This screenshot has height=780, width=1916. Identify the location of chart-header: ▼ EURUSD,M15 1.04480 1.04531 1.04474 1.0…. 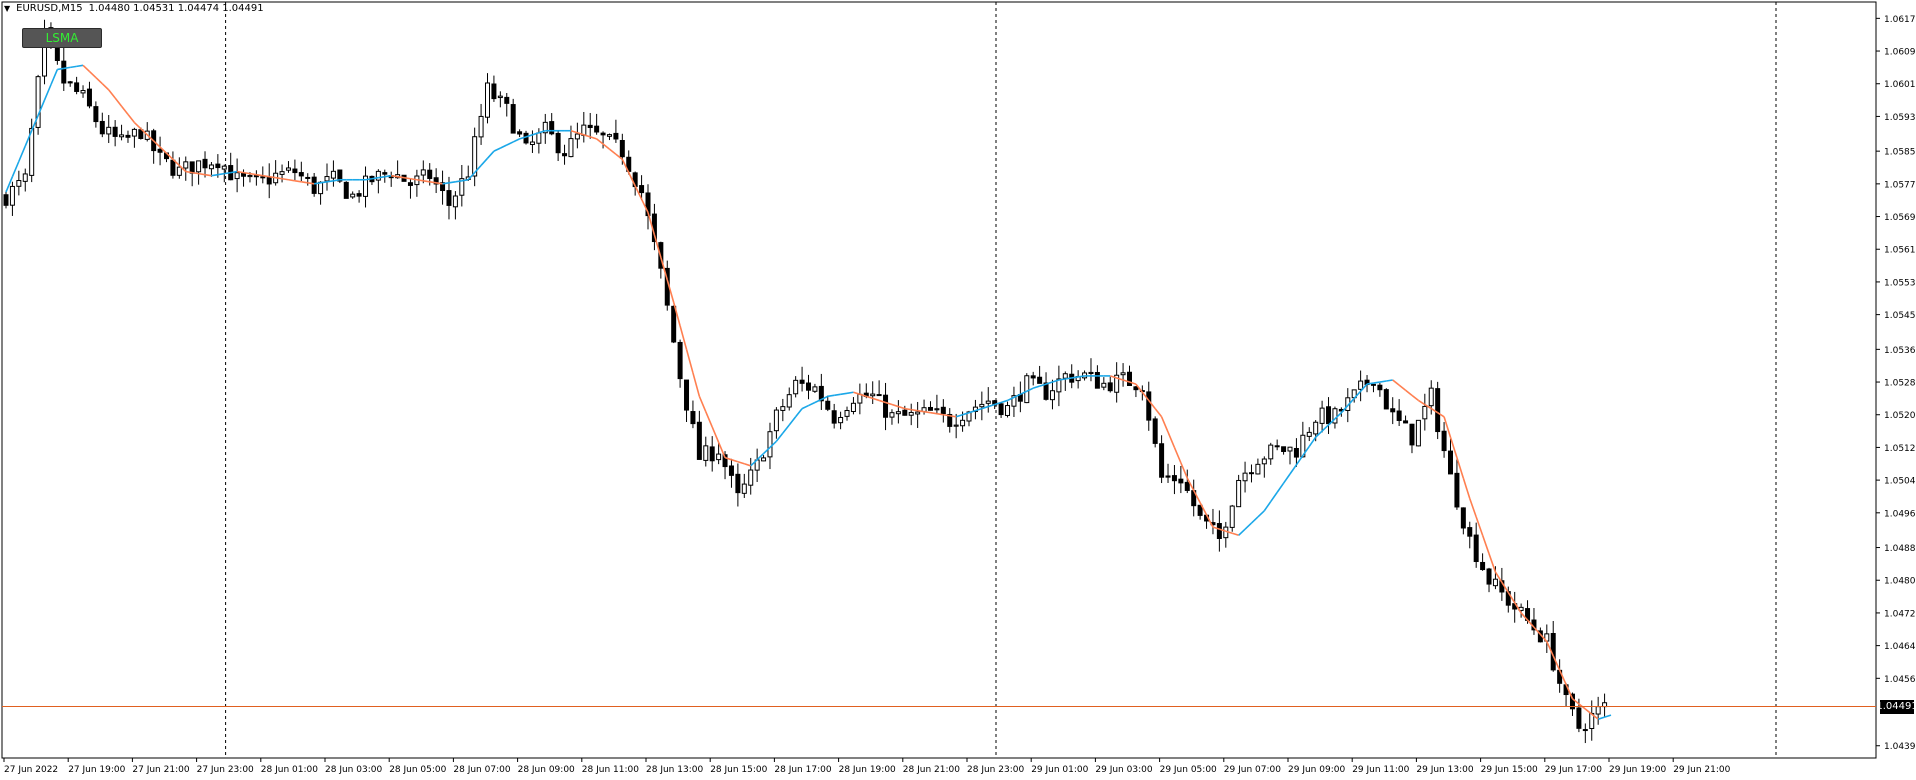
(134, 8).